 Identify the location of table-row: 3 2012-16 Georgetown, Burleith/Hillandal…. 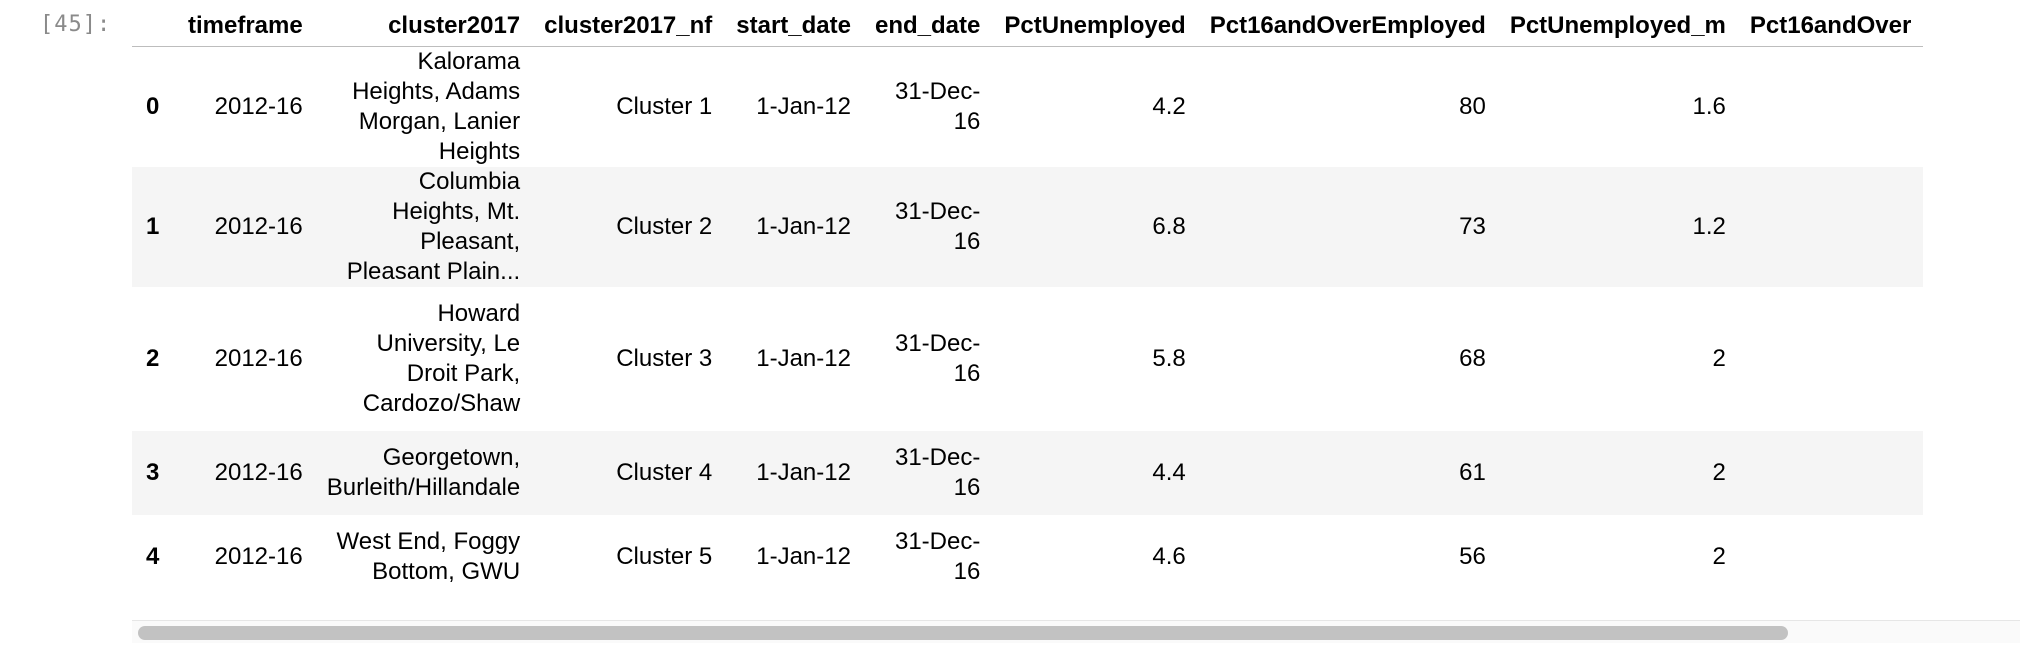
(1028, 473).